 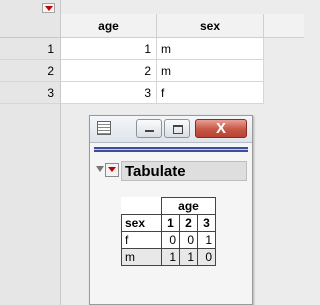 What do you see at coordinates (141, 240) in the screenshot?
I see `row-level-label: f` at bounding box center [141, 240].